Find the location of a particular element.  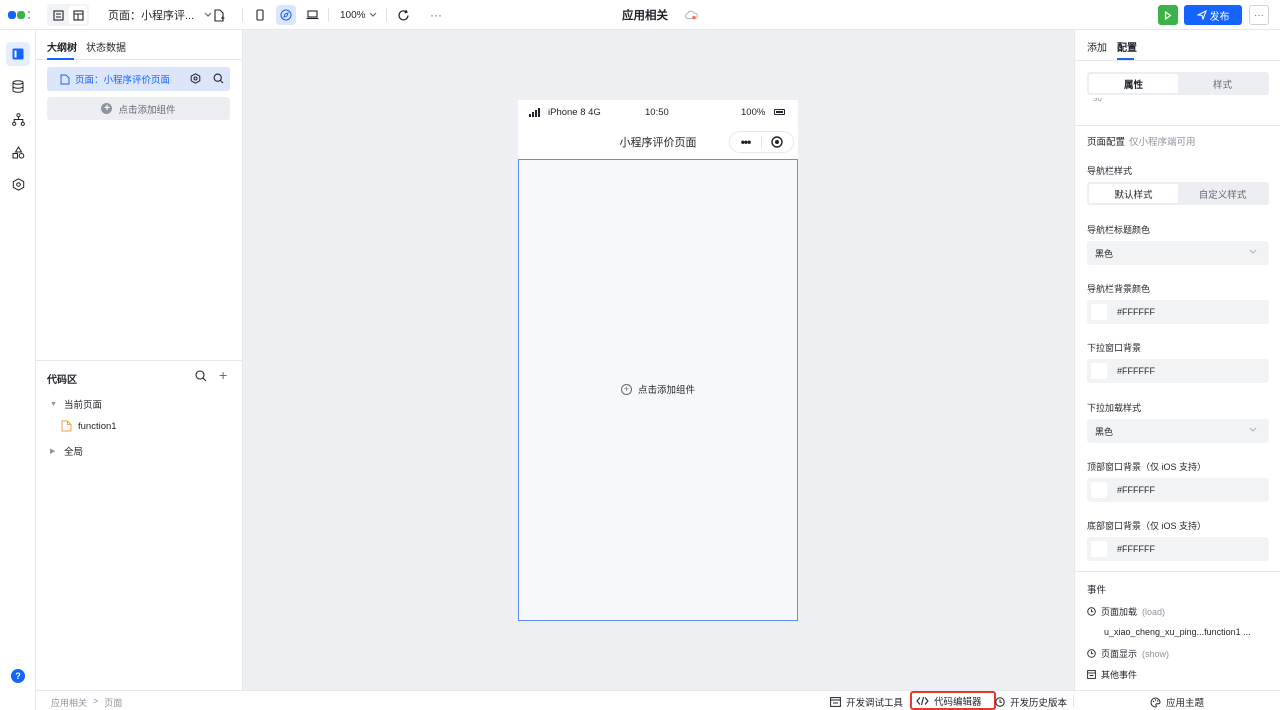

database-icon is located at coordinates (18, 86).